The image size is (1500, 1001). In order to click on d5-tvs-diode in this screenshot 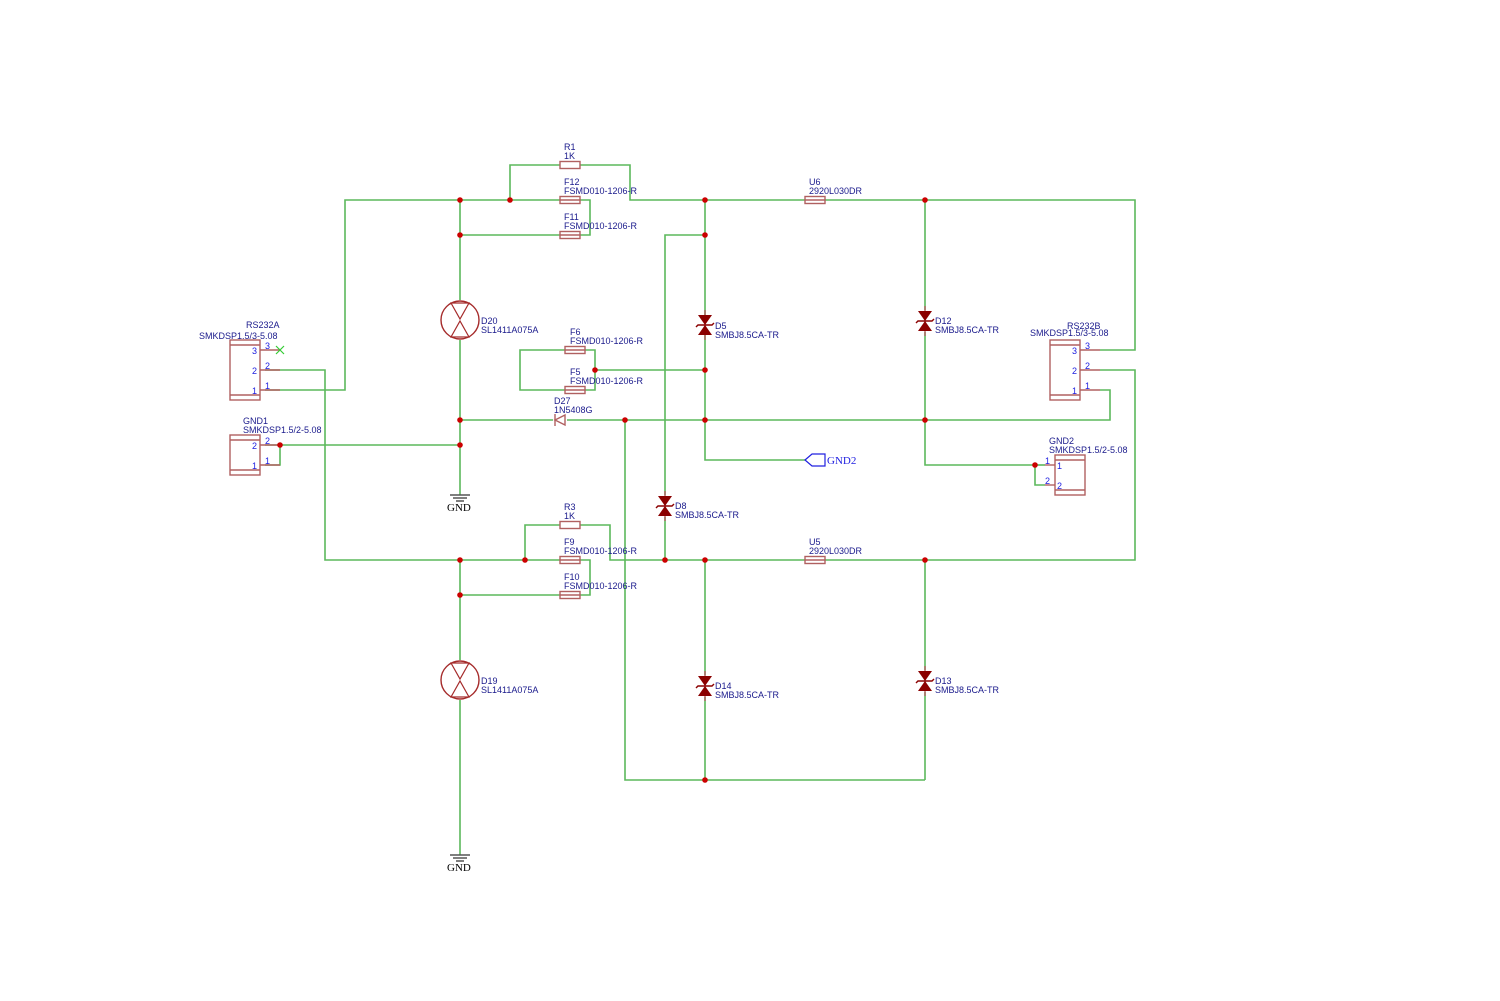, I will do `click(705, 325)`.